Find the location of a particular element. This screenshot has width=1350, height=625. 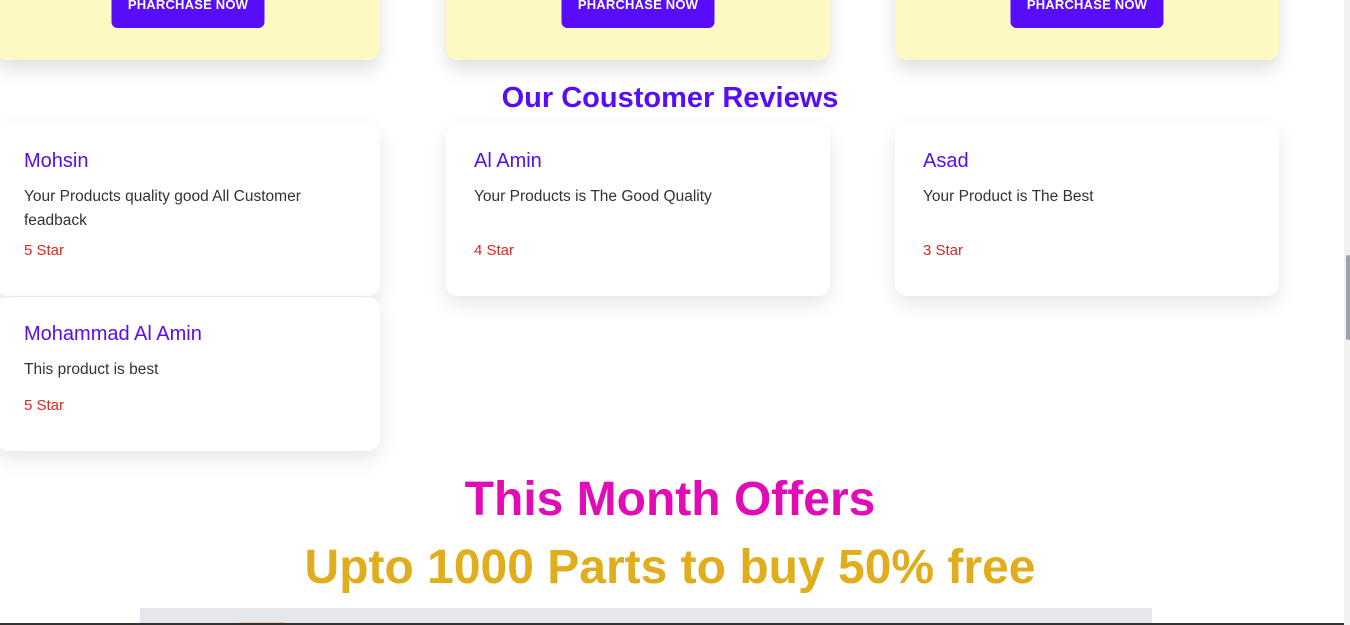

reviewer-name: Asad is located at coordinates (946, 161).